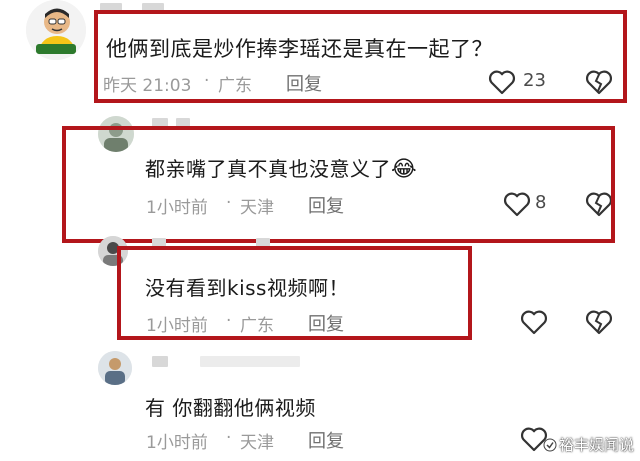  I want to click on highlight-box, so click(294, 293).